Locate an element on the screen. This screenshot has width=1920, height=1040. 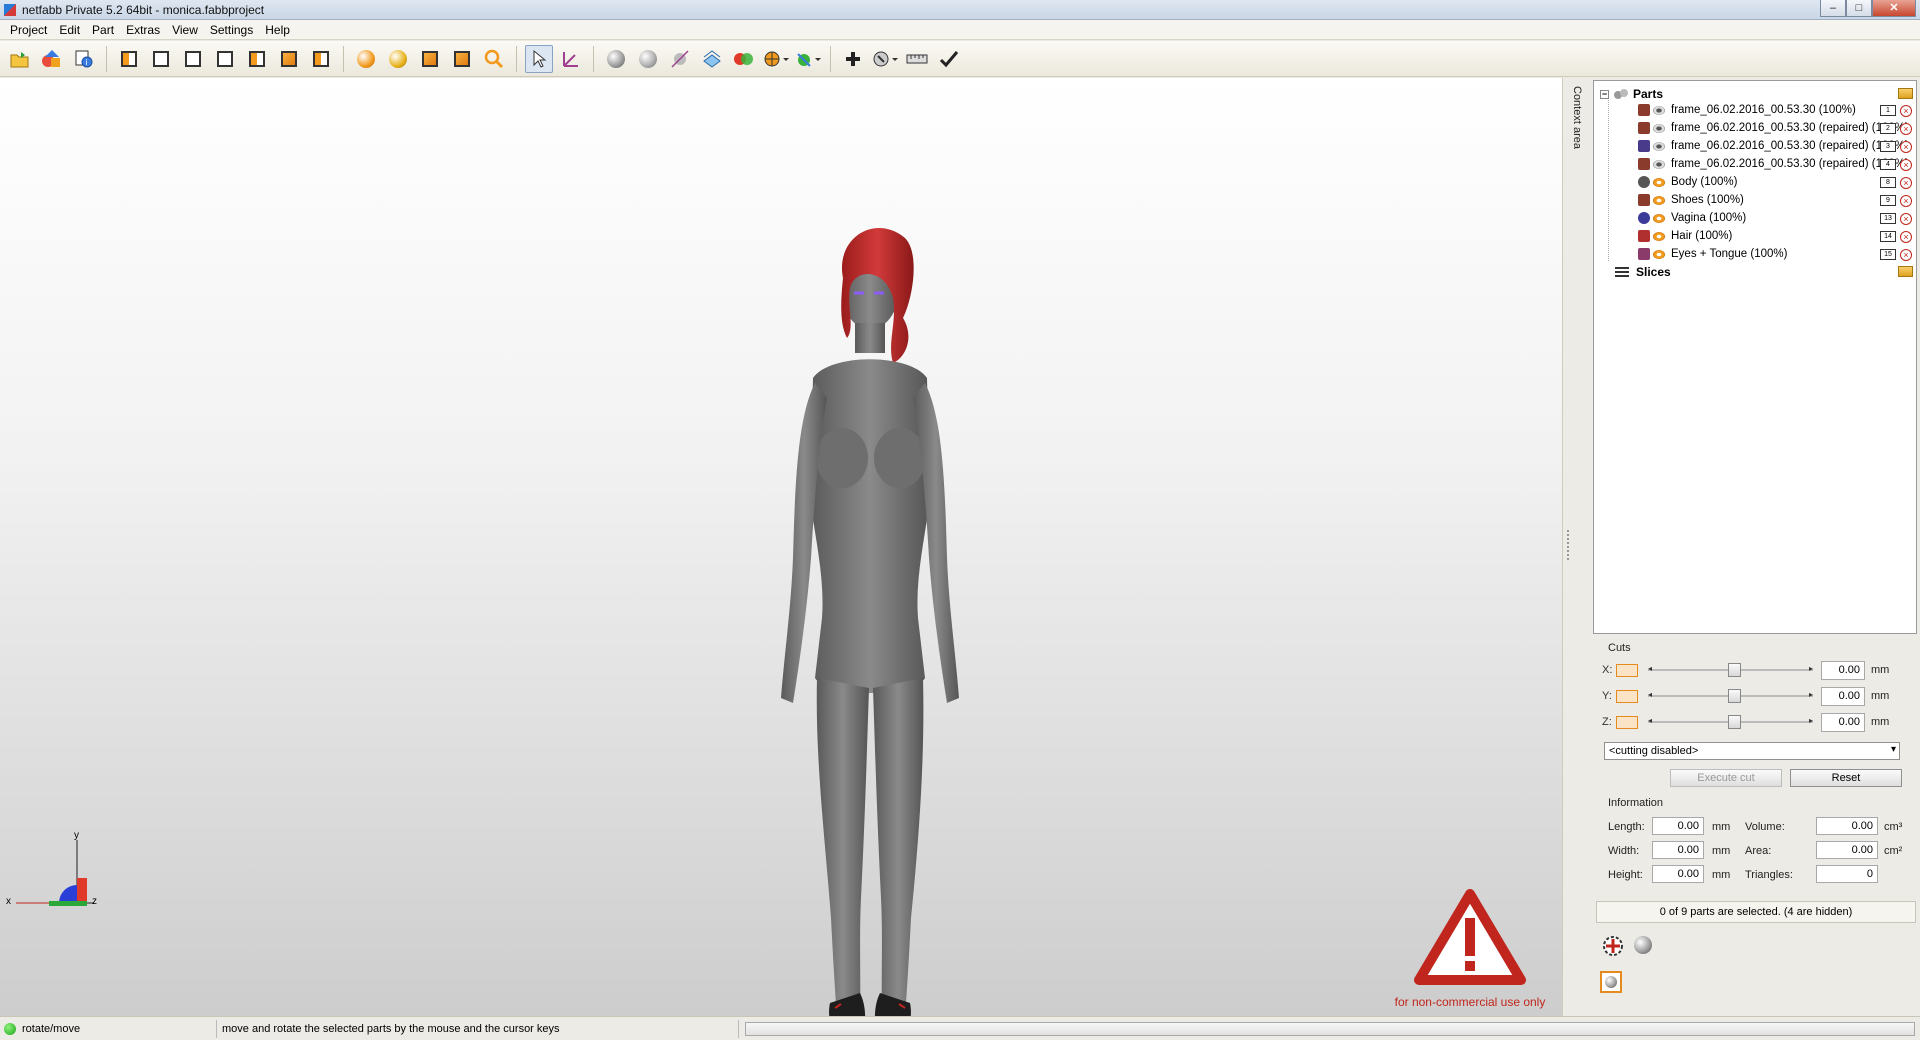
menu-view: View is located at coordinates (185, 30).